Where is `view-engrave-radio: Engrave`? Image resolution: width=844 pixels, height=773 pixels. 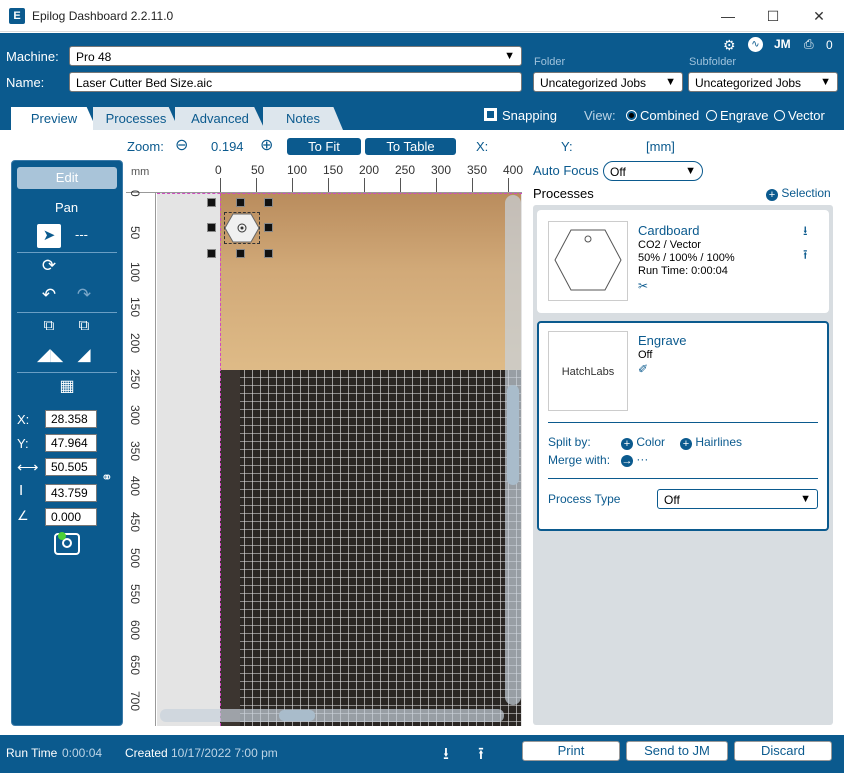
view-engrave-radio: Engrave is located at coordinates (737, 115).